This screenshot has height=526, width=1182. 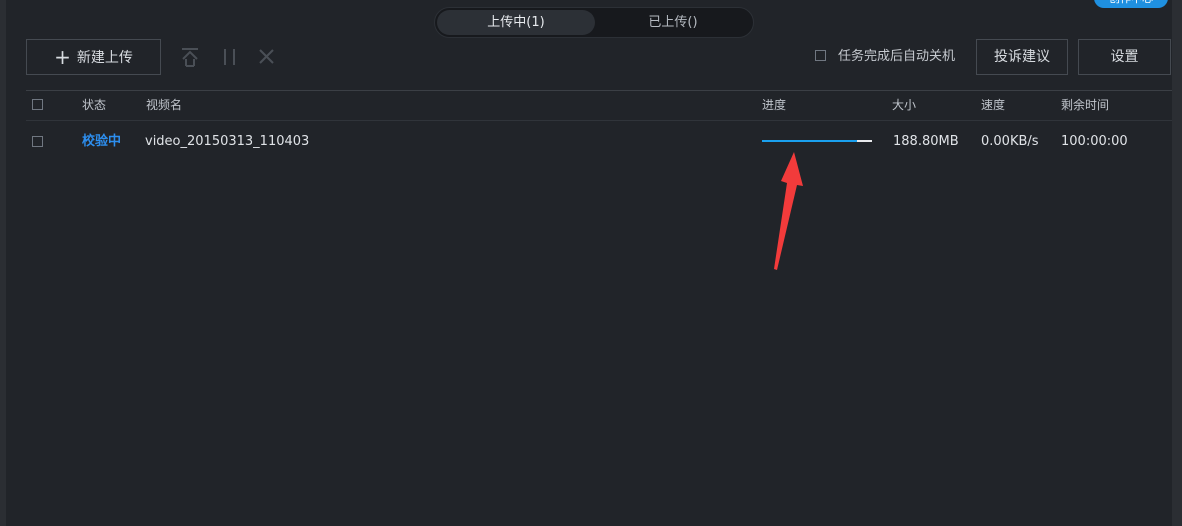 What do you see at coordinates (267, 57) in the screenshot?
I see `close-icon` at bounding box center [267, 57].